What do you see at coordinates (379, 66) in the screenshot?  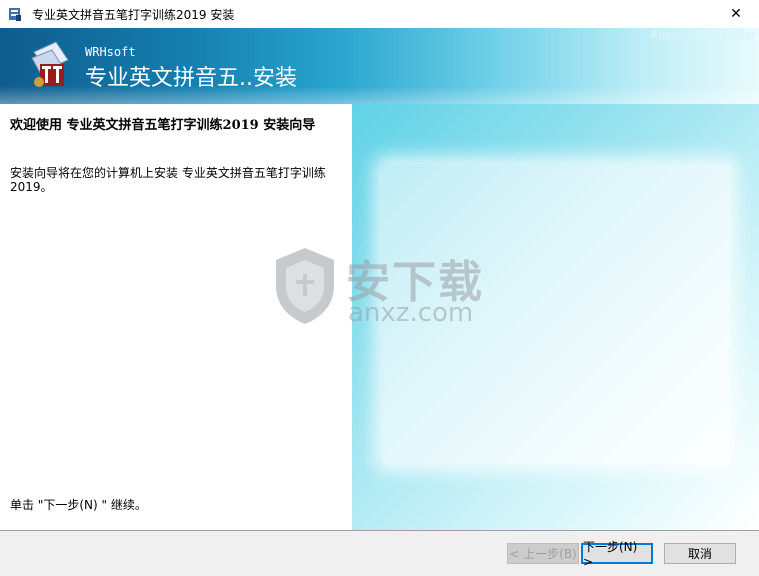 I see `header-banner: WRHsoft 专业英文拼音五..安装 Advanced Installer` at bounding box center [379, 66].